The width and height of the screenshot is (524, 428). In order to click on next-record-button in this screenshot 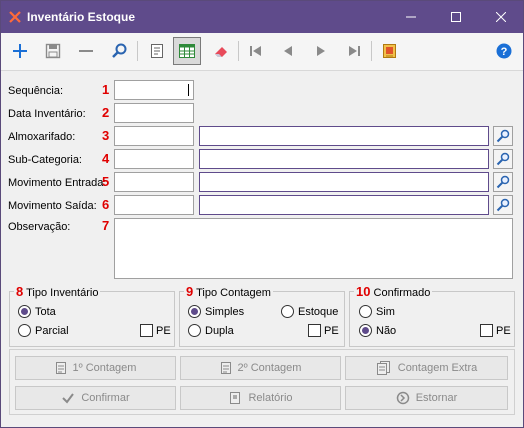, I will do `click(321, 51)`.